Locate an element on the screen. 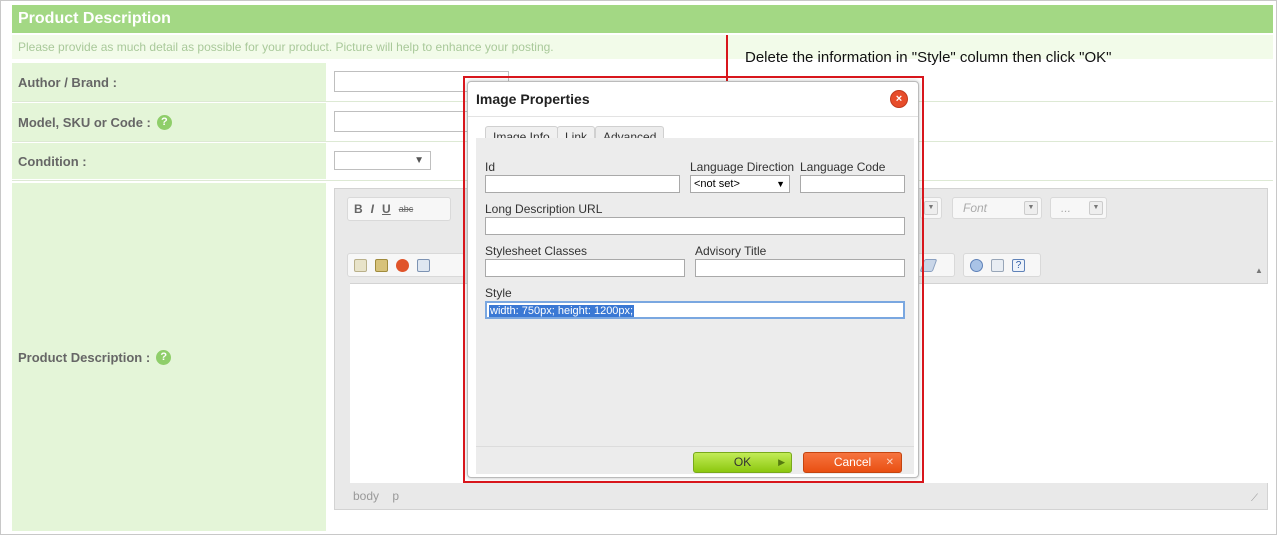  font-combo-label: Font is located at coordinates (975, 208).